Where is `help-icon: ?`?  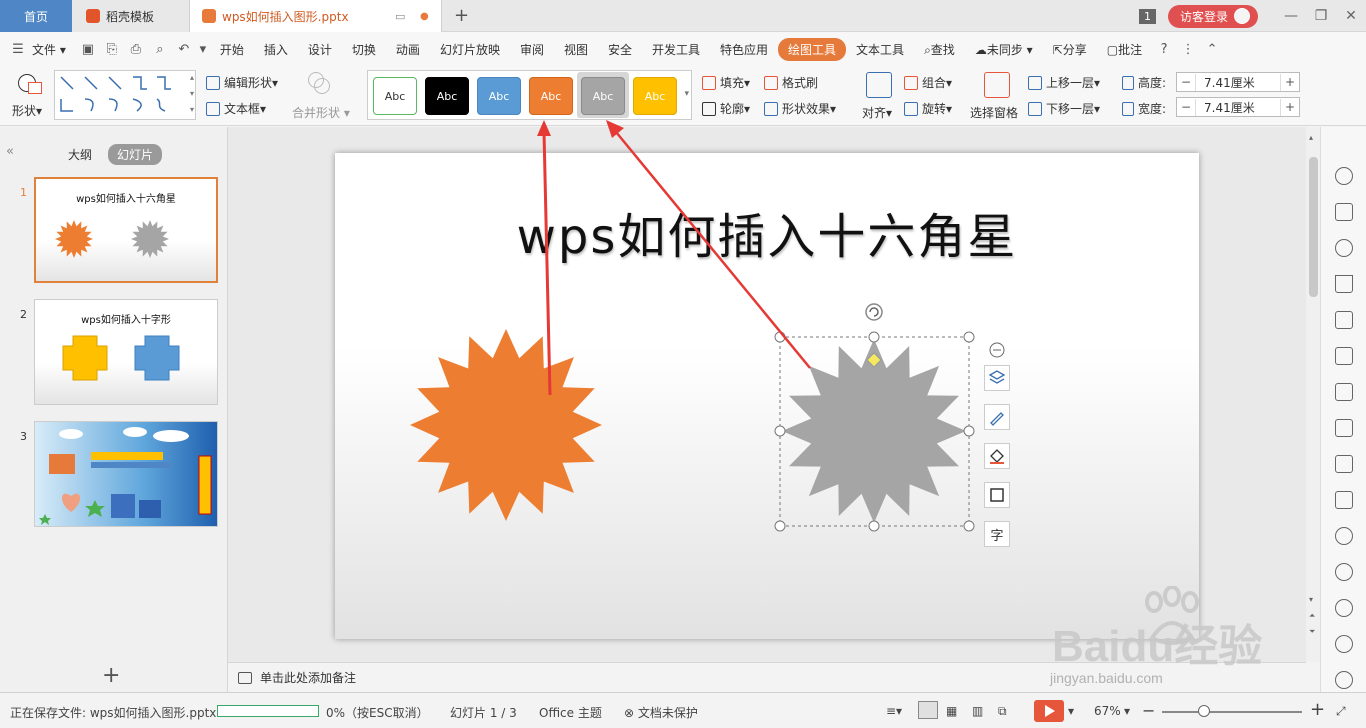 help-icon: ? is located at coordinates (1164, 49).